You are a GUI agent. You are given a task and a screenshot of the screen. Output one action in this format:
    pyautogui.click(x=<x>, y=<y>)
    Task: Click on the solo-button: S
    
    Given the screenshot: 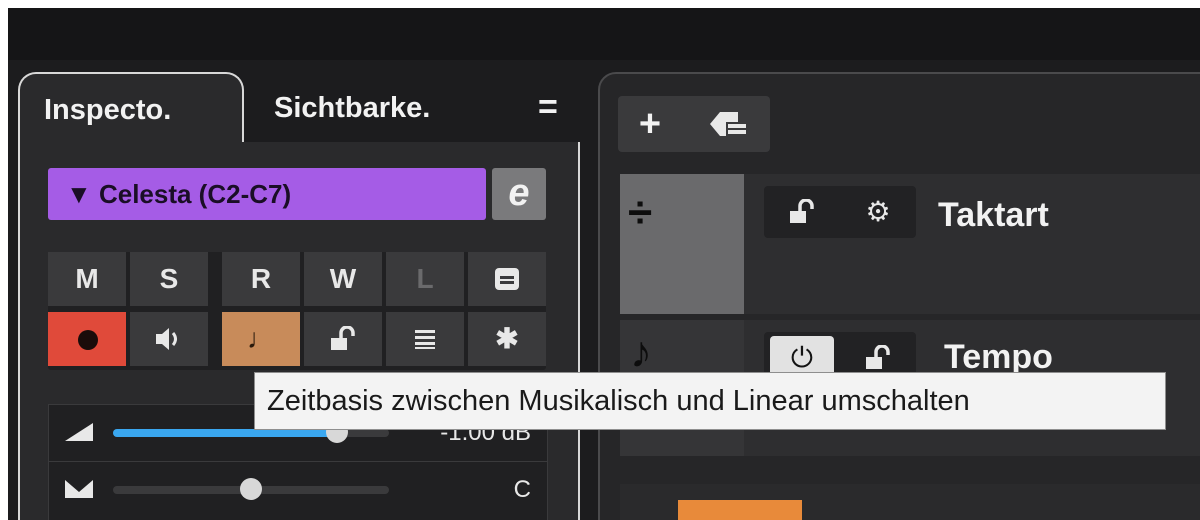 What is the action you would take?
    pyautogui.click(x=169, y=279)
    